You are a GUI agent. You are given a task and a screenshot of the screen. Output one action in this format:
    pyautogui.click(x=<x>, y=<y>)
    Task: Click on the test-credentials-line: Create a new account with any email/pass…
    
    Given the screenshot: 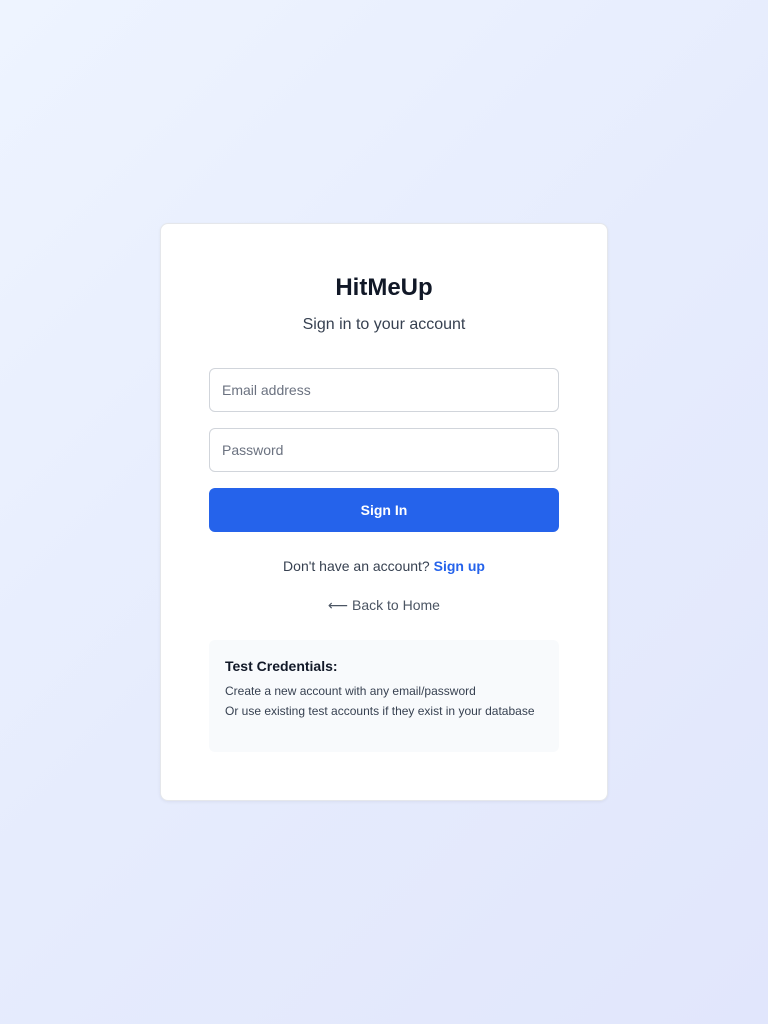 What is the action you would take?
    pyautogui.click(x=350, y=691)
    